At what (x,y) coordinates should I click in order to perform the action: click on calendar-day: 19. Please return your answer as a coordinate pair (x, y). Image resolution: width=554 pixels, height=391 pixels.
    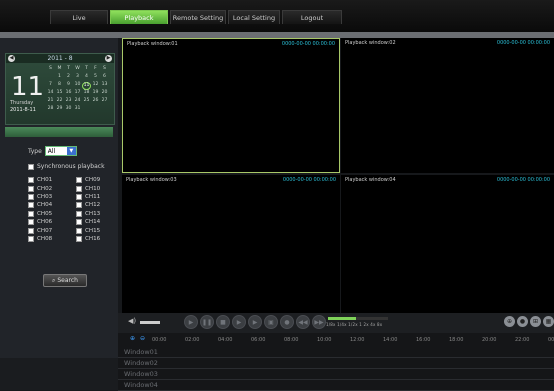
    Looking at the image, I should click on (95, 94).